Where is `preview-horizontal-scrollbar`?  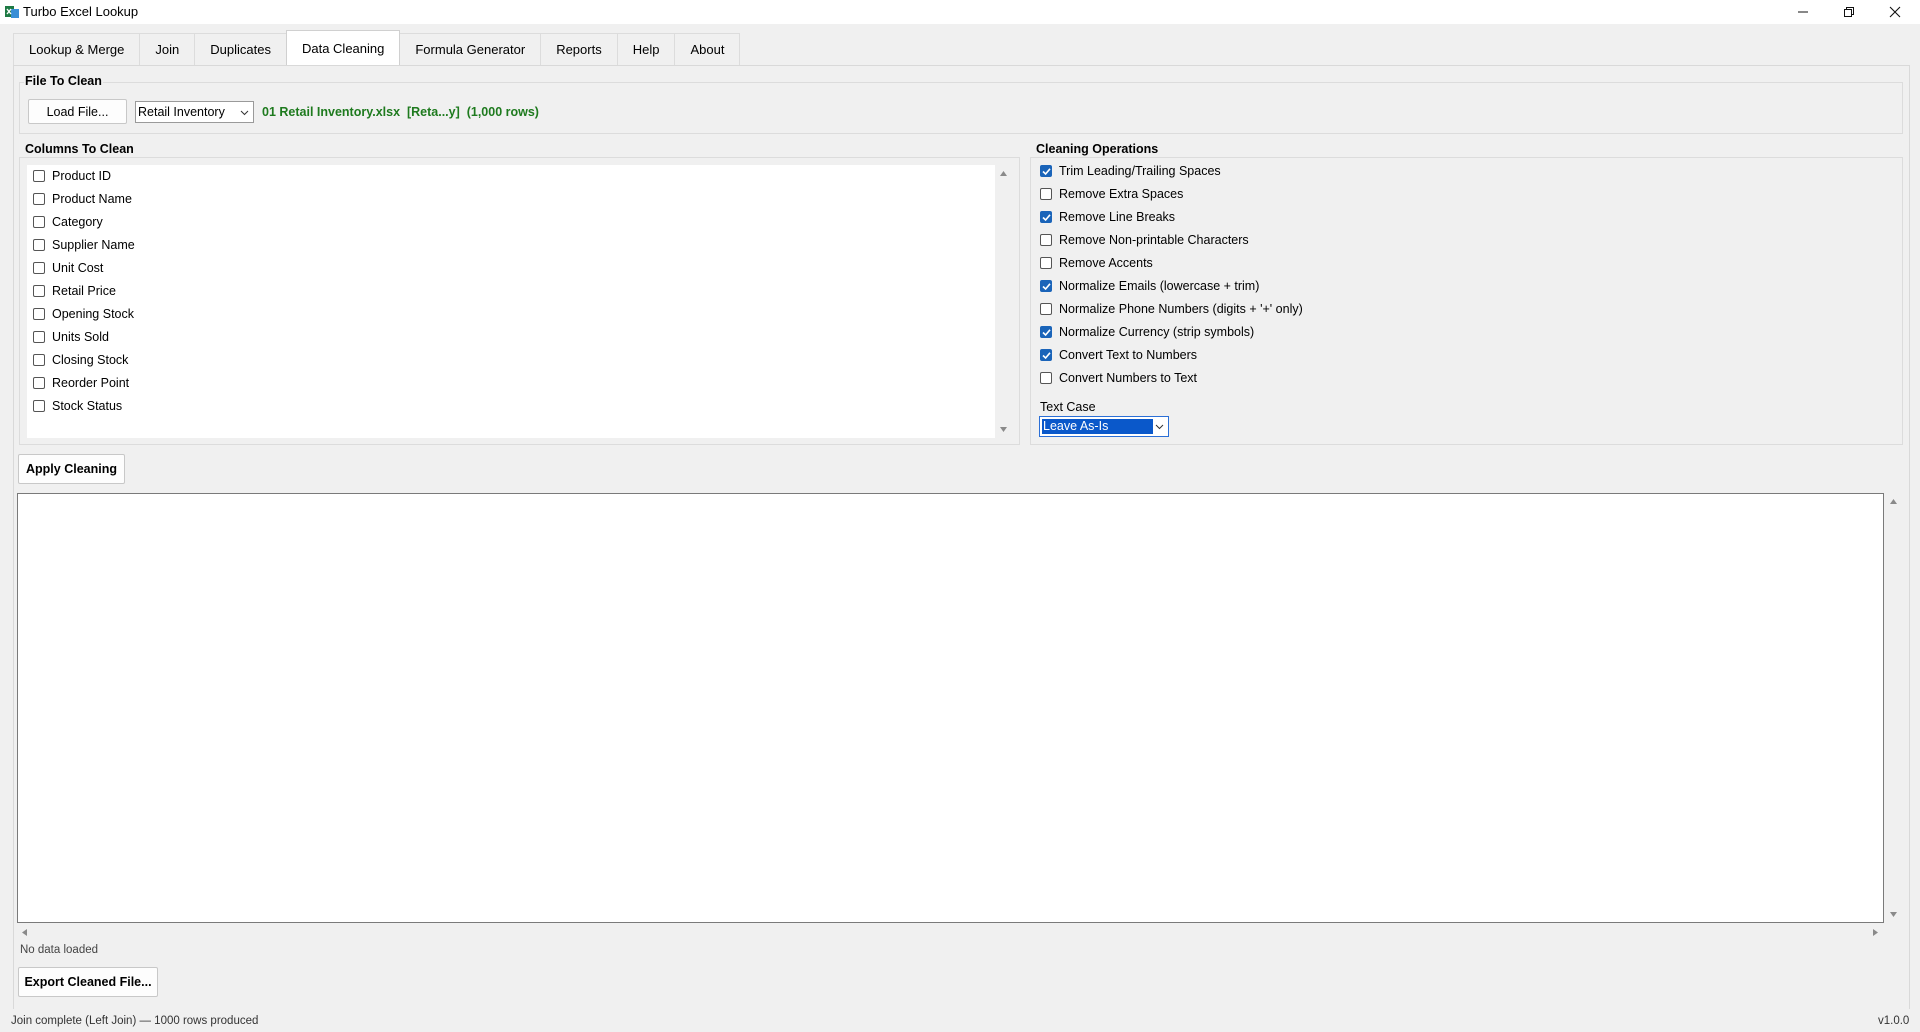 preview-horizontal-scrollbar is located at coordinates (950, 932).